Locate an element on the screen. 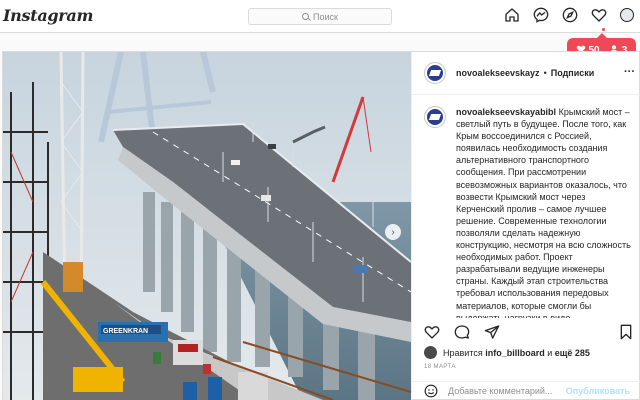 The height and width of the screenshot is (400, 640). likes-prefix: Нравится is located at coordinates (463, 352).